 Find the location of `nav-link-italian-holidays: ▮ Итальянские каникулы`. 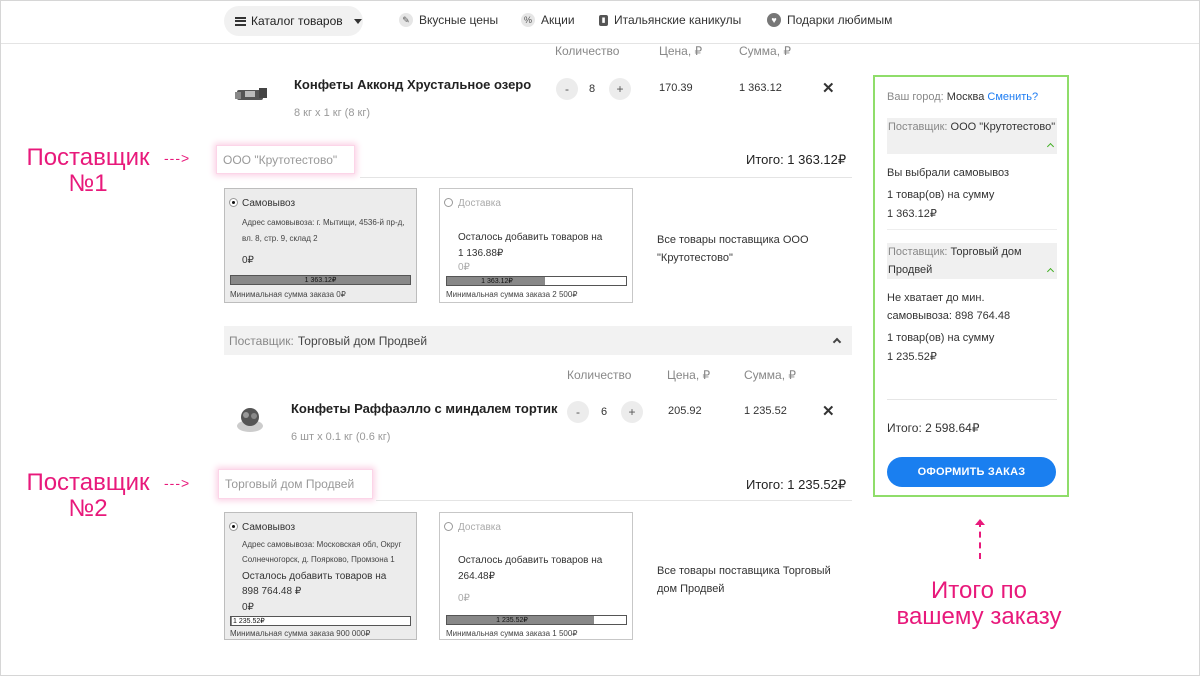

nav-link-italian-holidays: ▮ Итальянские каникулы is located at coordinates (670, 20).